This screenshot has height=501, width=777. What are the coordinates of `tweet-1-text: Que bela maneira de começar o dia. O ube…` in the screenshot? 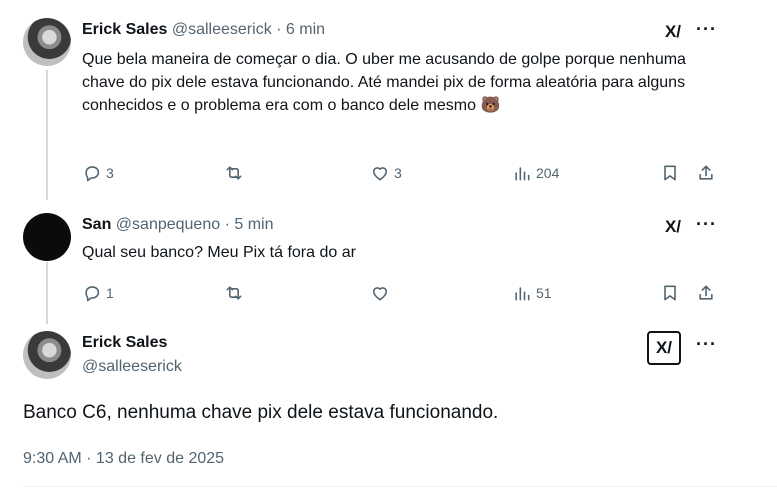 It's located at (384, 82).